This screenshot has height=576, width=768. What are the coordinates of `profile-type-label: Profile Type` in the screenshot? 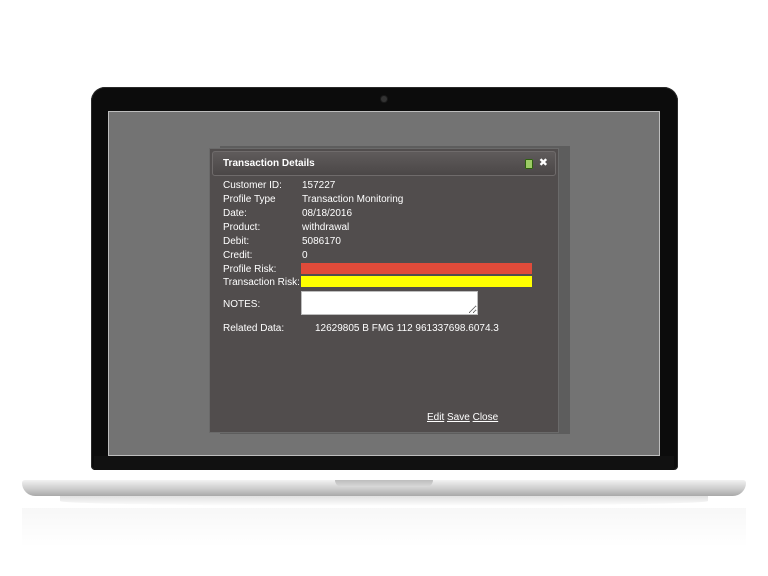 It's located at (249, 199).